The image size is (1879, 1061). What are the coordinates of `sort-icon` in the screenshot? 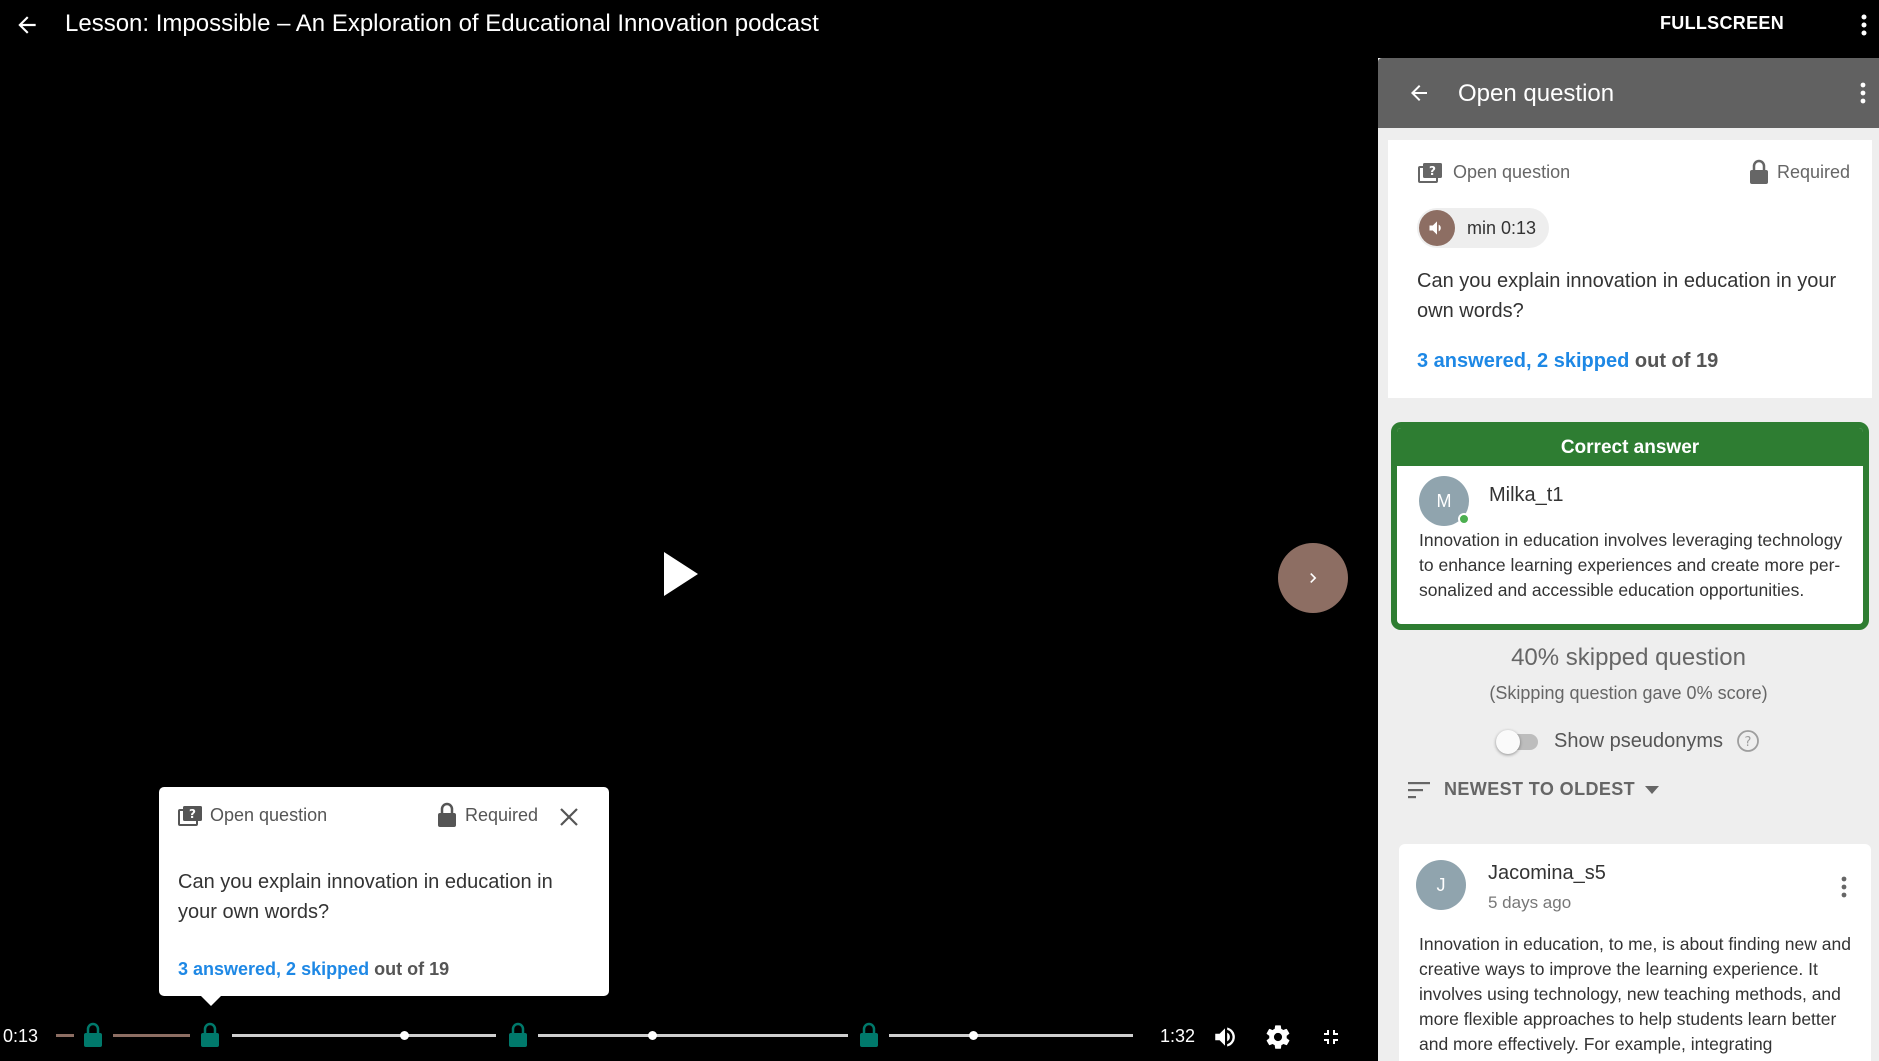 It's located at (1419, 789).